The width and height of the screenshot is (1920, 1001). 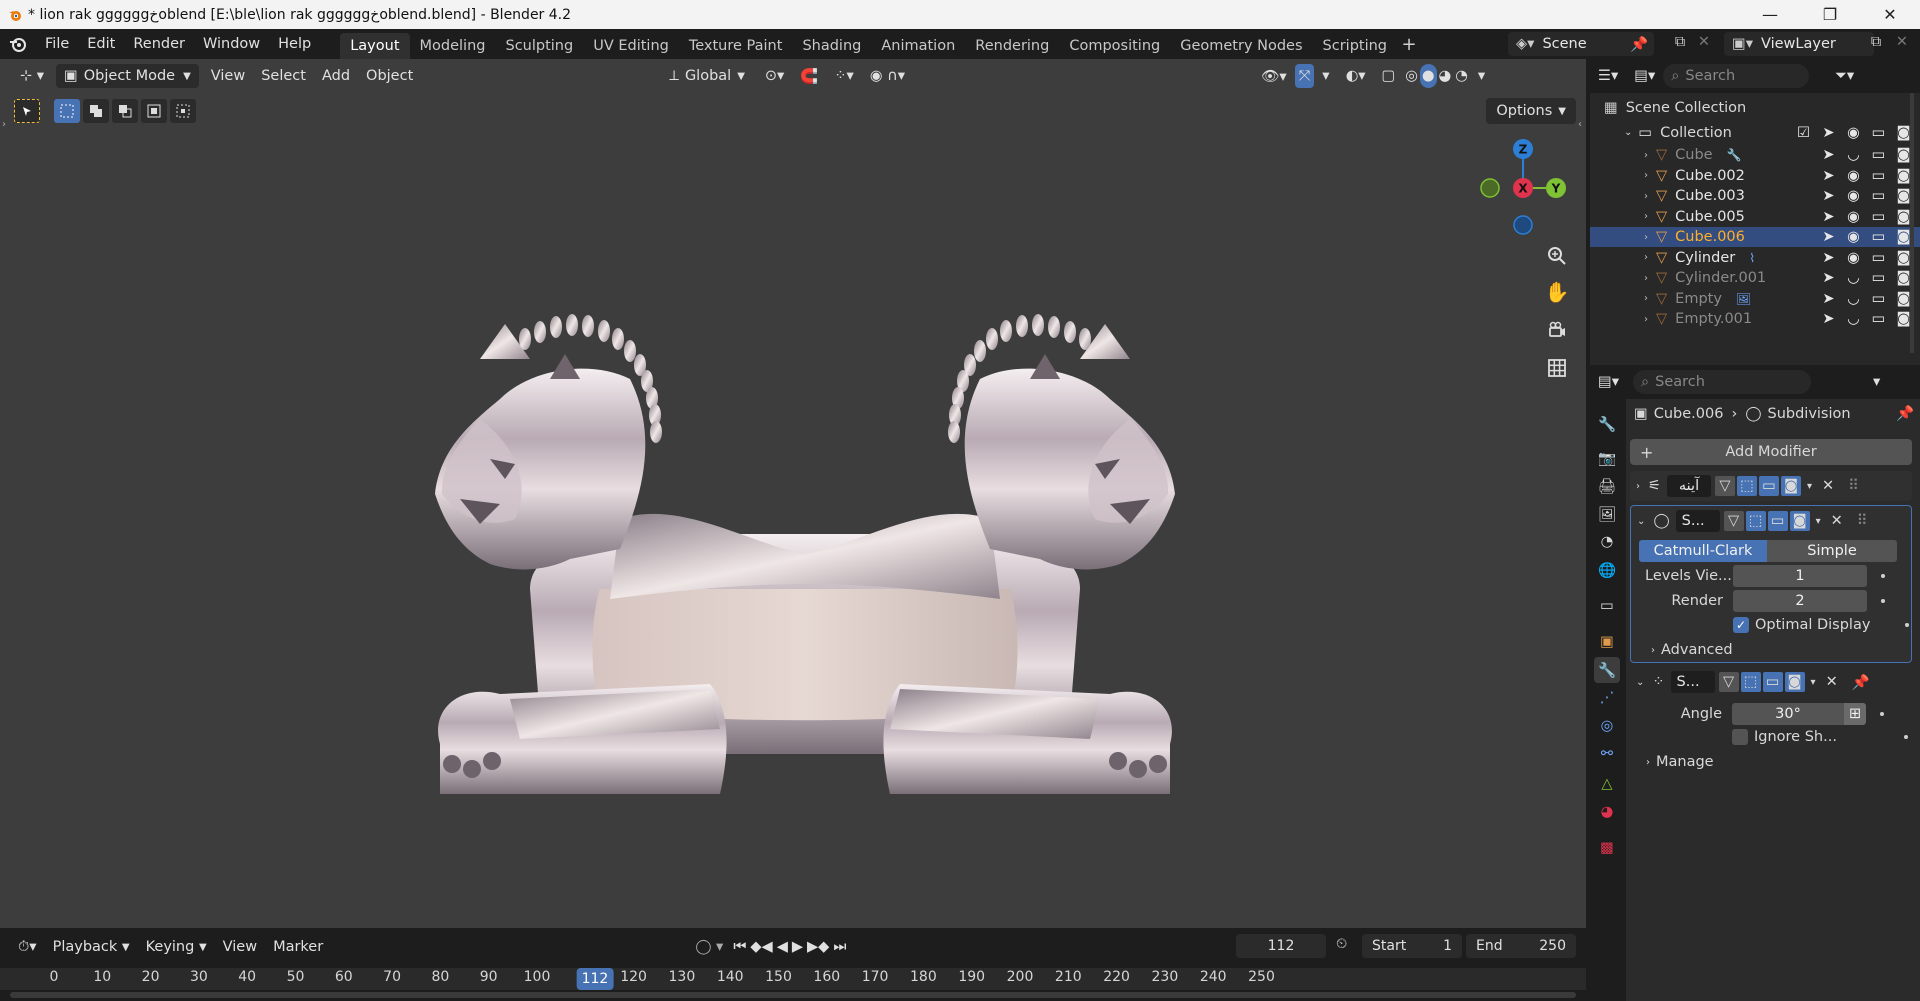 I want to click on select-invert-icon, so click(x=154, y=111).